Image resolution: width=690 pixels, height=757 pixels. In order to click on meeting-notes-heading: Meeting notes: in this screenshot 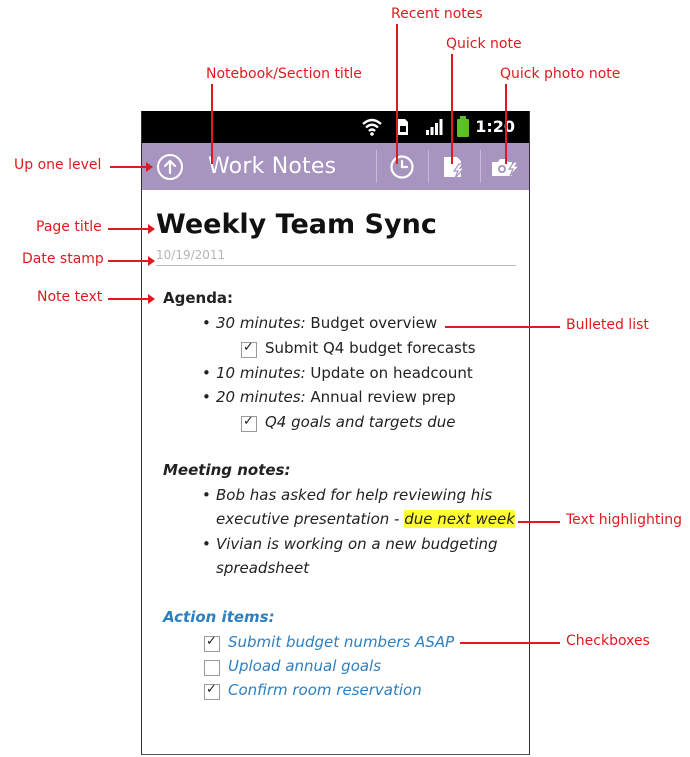, I will do `click(226, 470)`.